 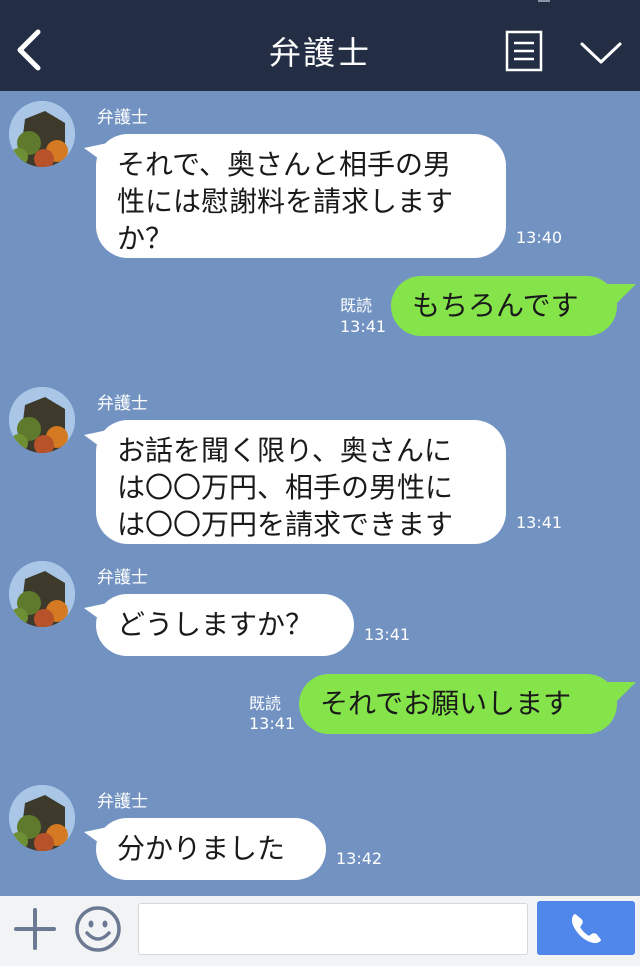 I want to click on smiley-icon, so click(x=98, y=929).